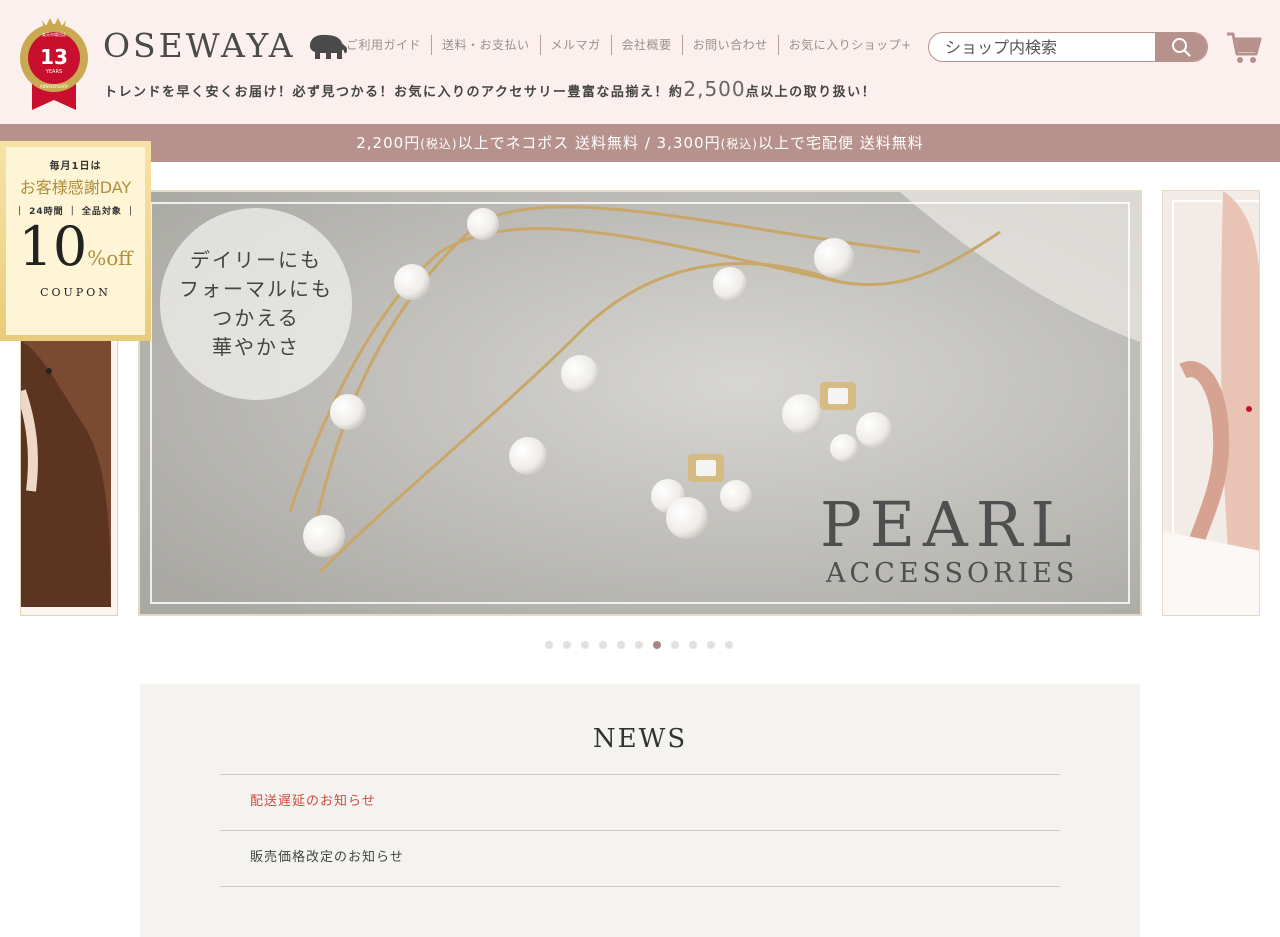 The height and width of the screenshot is (937, 1280). I want to click on coupon-line1: 毎月1日は, so click(75, 166).